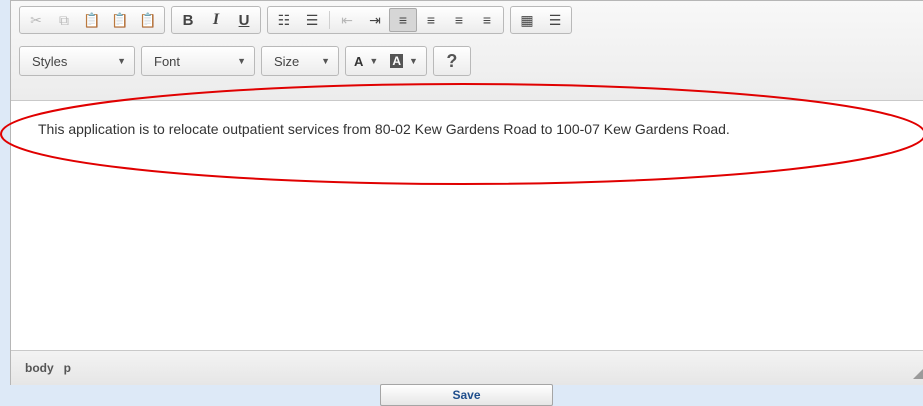 This screenshot has height=406, width=923. I want to click on background-color-button: A ▼, so click(404, 61).